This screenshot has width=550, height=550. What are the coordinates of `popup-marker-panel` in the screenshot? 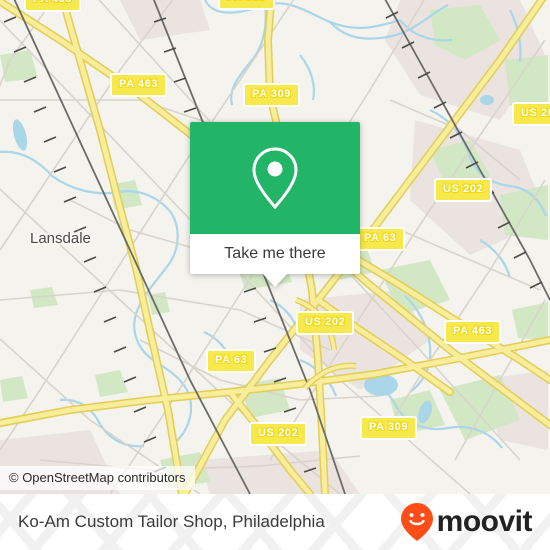 It's located at (275, 178).